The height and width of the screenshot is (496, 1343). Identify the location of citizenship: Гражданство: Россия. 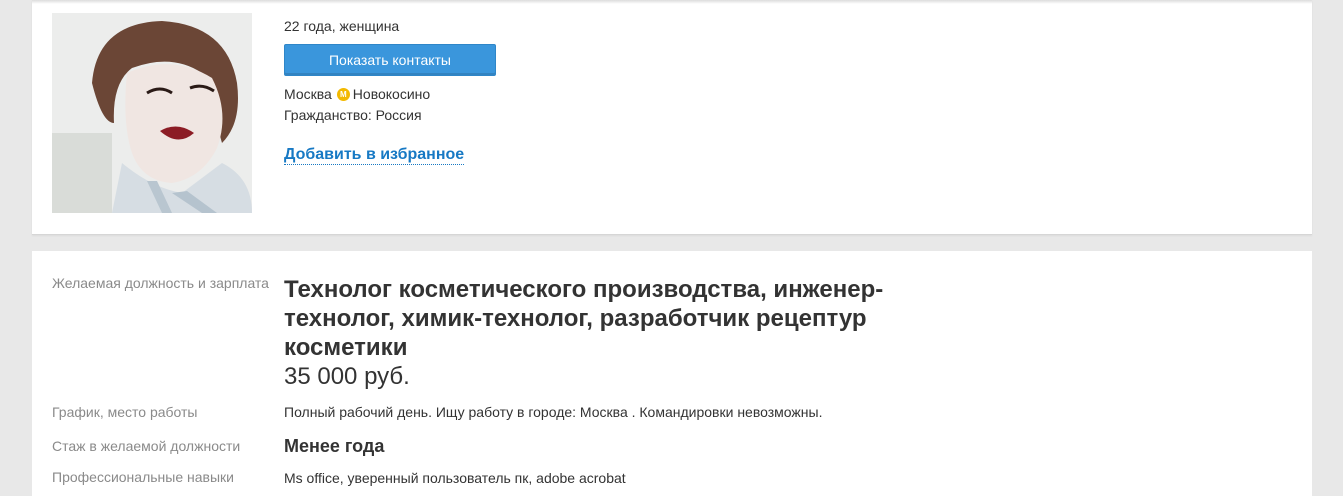
(353, 115).